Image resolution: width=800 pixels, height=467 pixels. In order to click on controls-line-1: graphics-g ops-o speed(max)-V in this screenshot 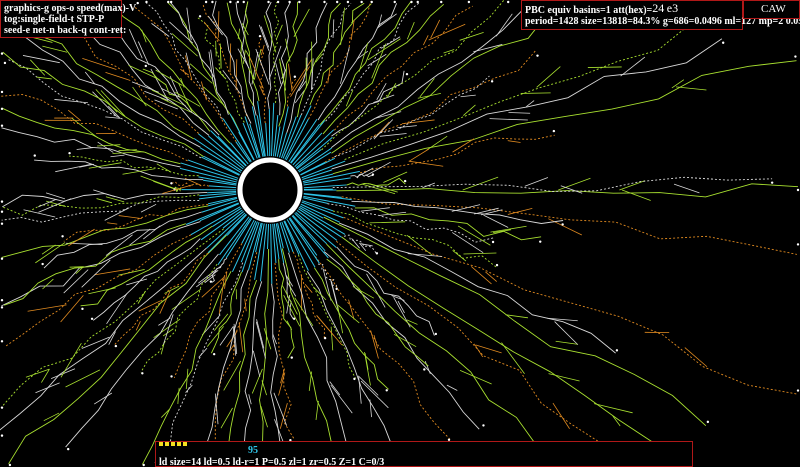, I will do `click(70, 8)`.